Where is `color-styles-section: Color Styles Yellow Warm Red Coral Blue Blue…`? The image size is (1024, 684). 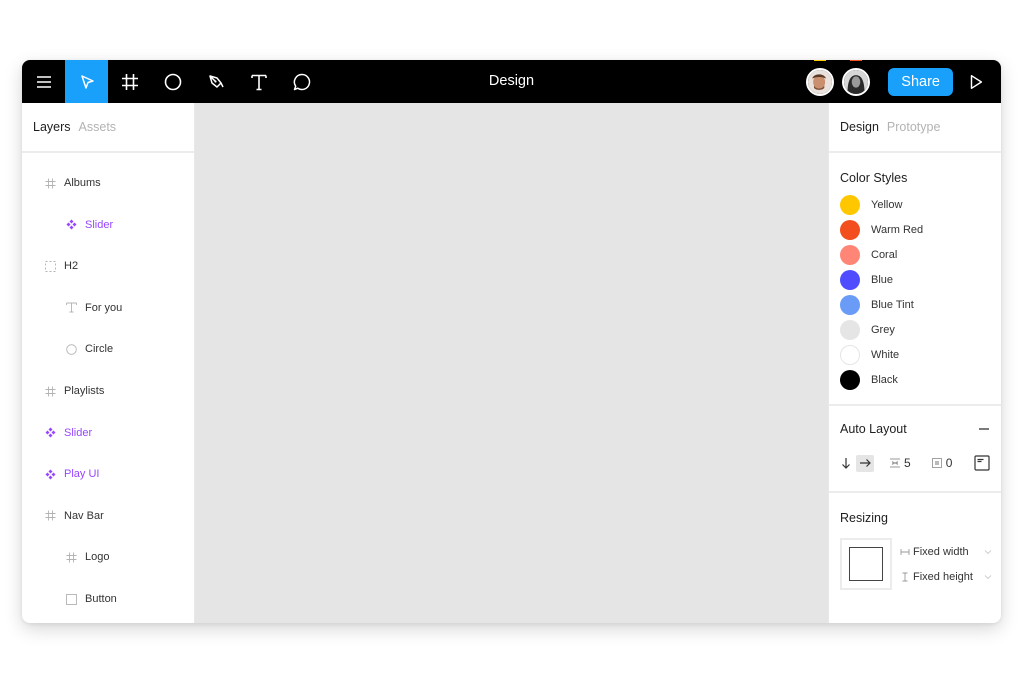
color-styles-section: Color Styles Yellow Warm Red Coral Blue Blue… is located at coordinates (915, 279).